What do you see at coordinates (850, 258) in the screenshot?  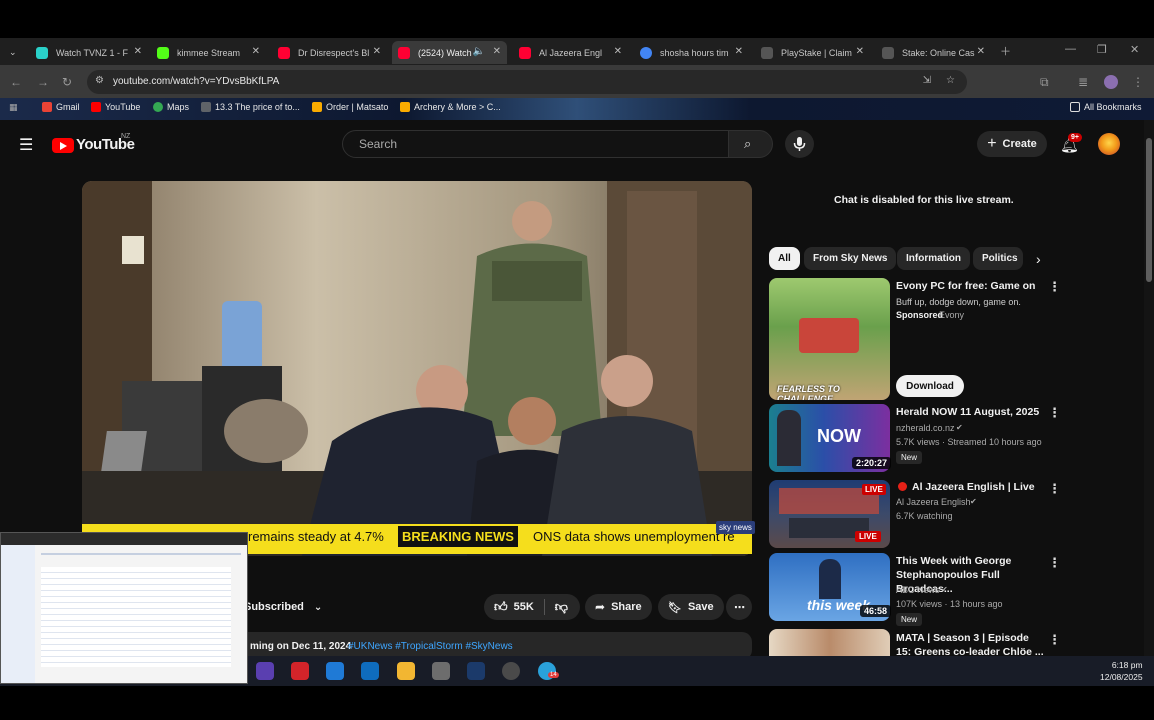 I see `chip-from-sky-news: From Sky News` at bounding box center [850, 258].